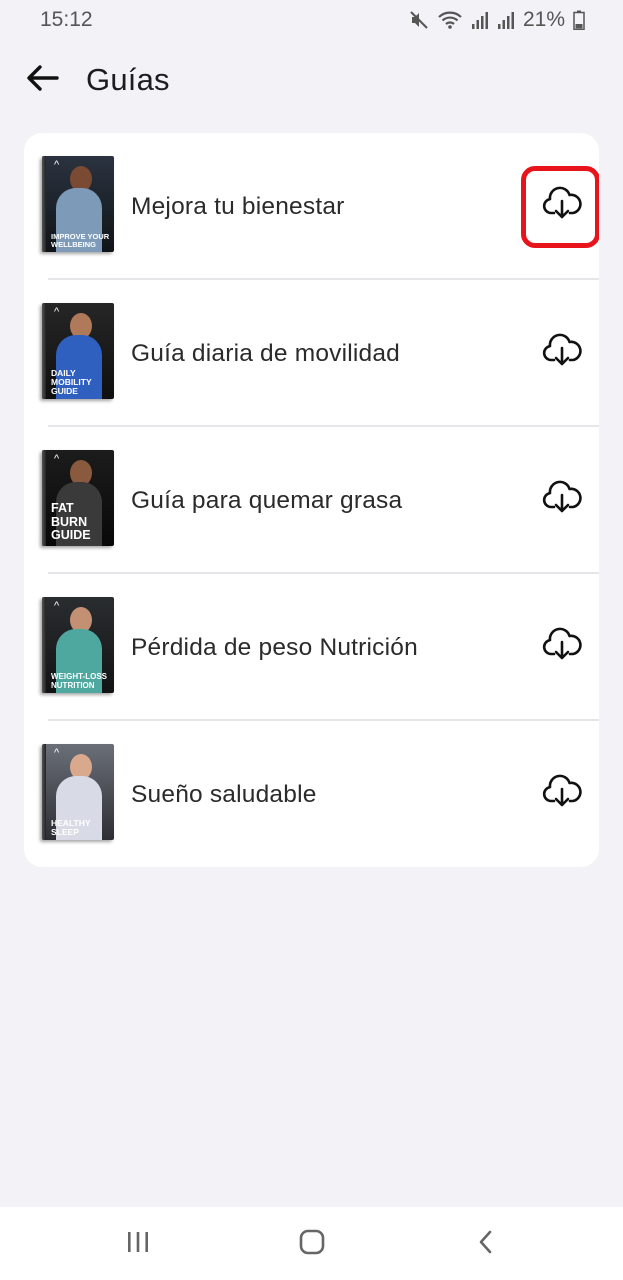 This screenshot has height=1280, width=623. I want to click on cover-text: WEIGHT-LOSS NUTRITION, so click(79, 681).